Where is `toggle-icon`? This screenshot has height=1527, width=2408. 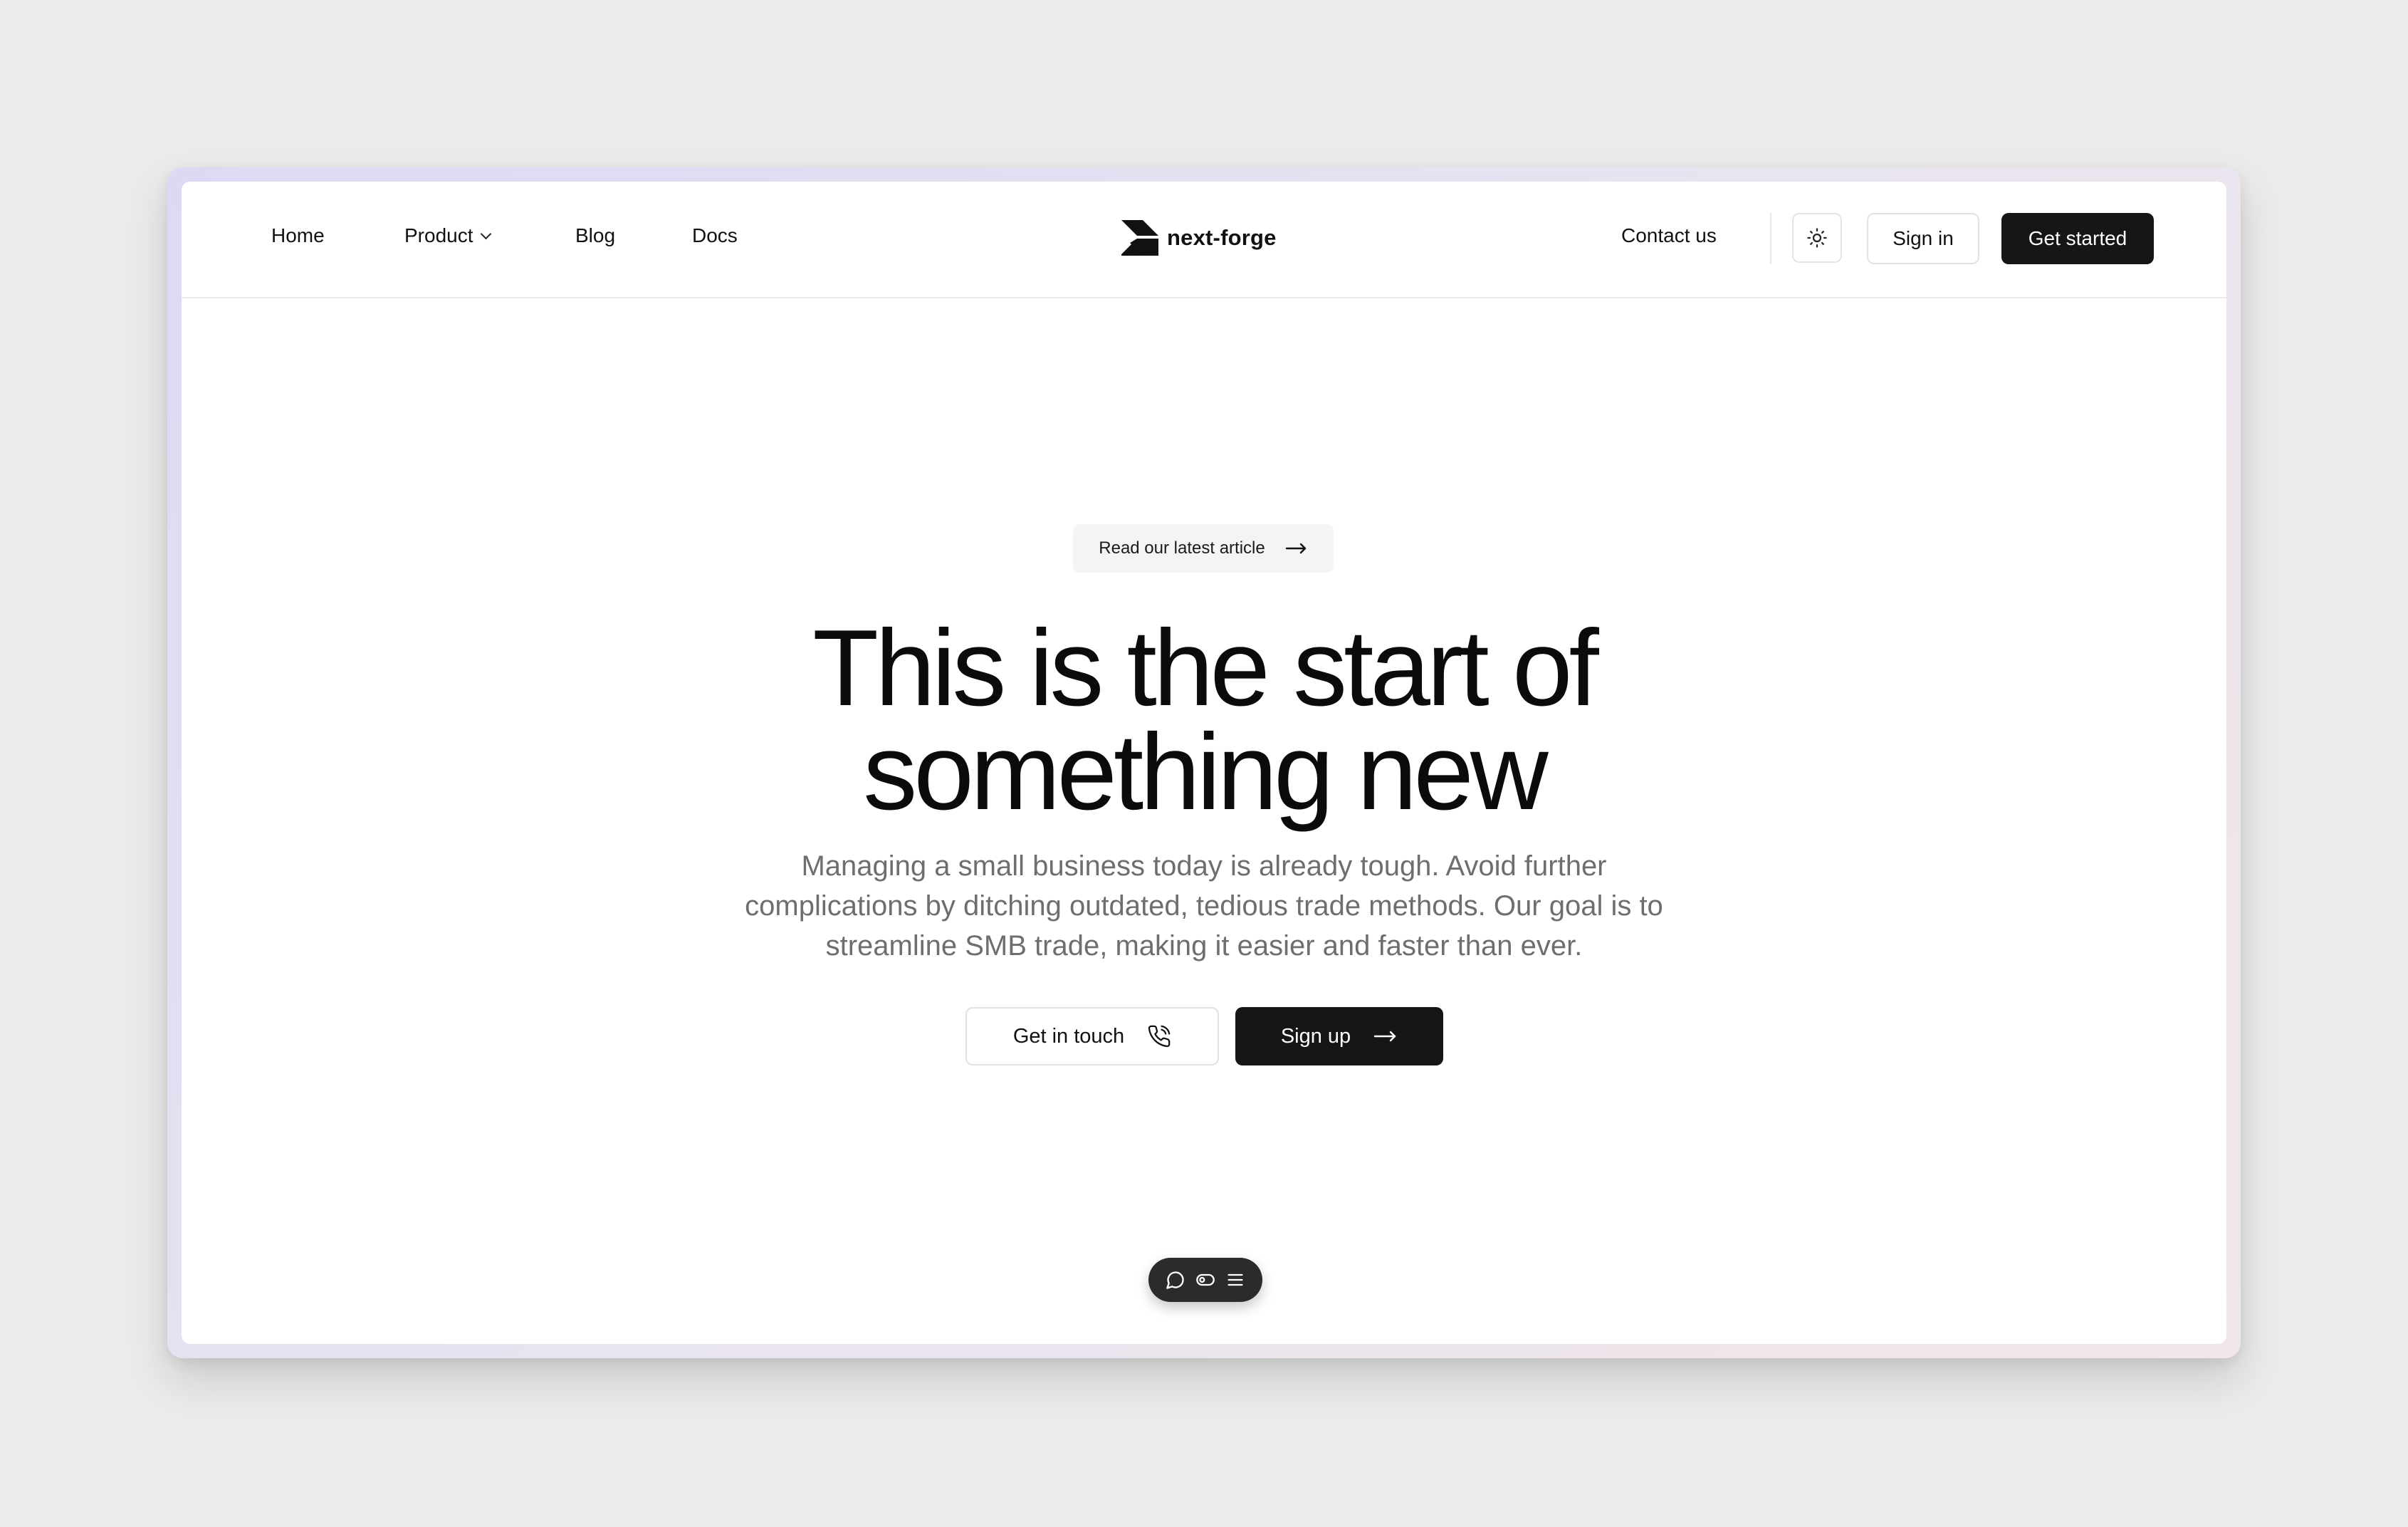 toggle-icon is located at coordinates (1205, 1280).